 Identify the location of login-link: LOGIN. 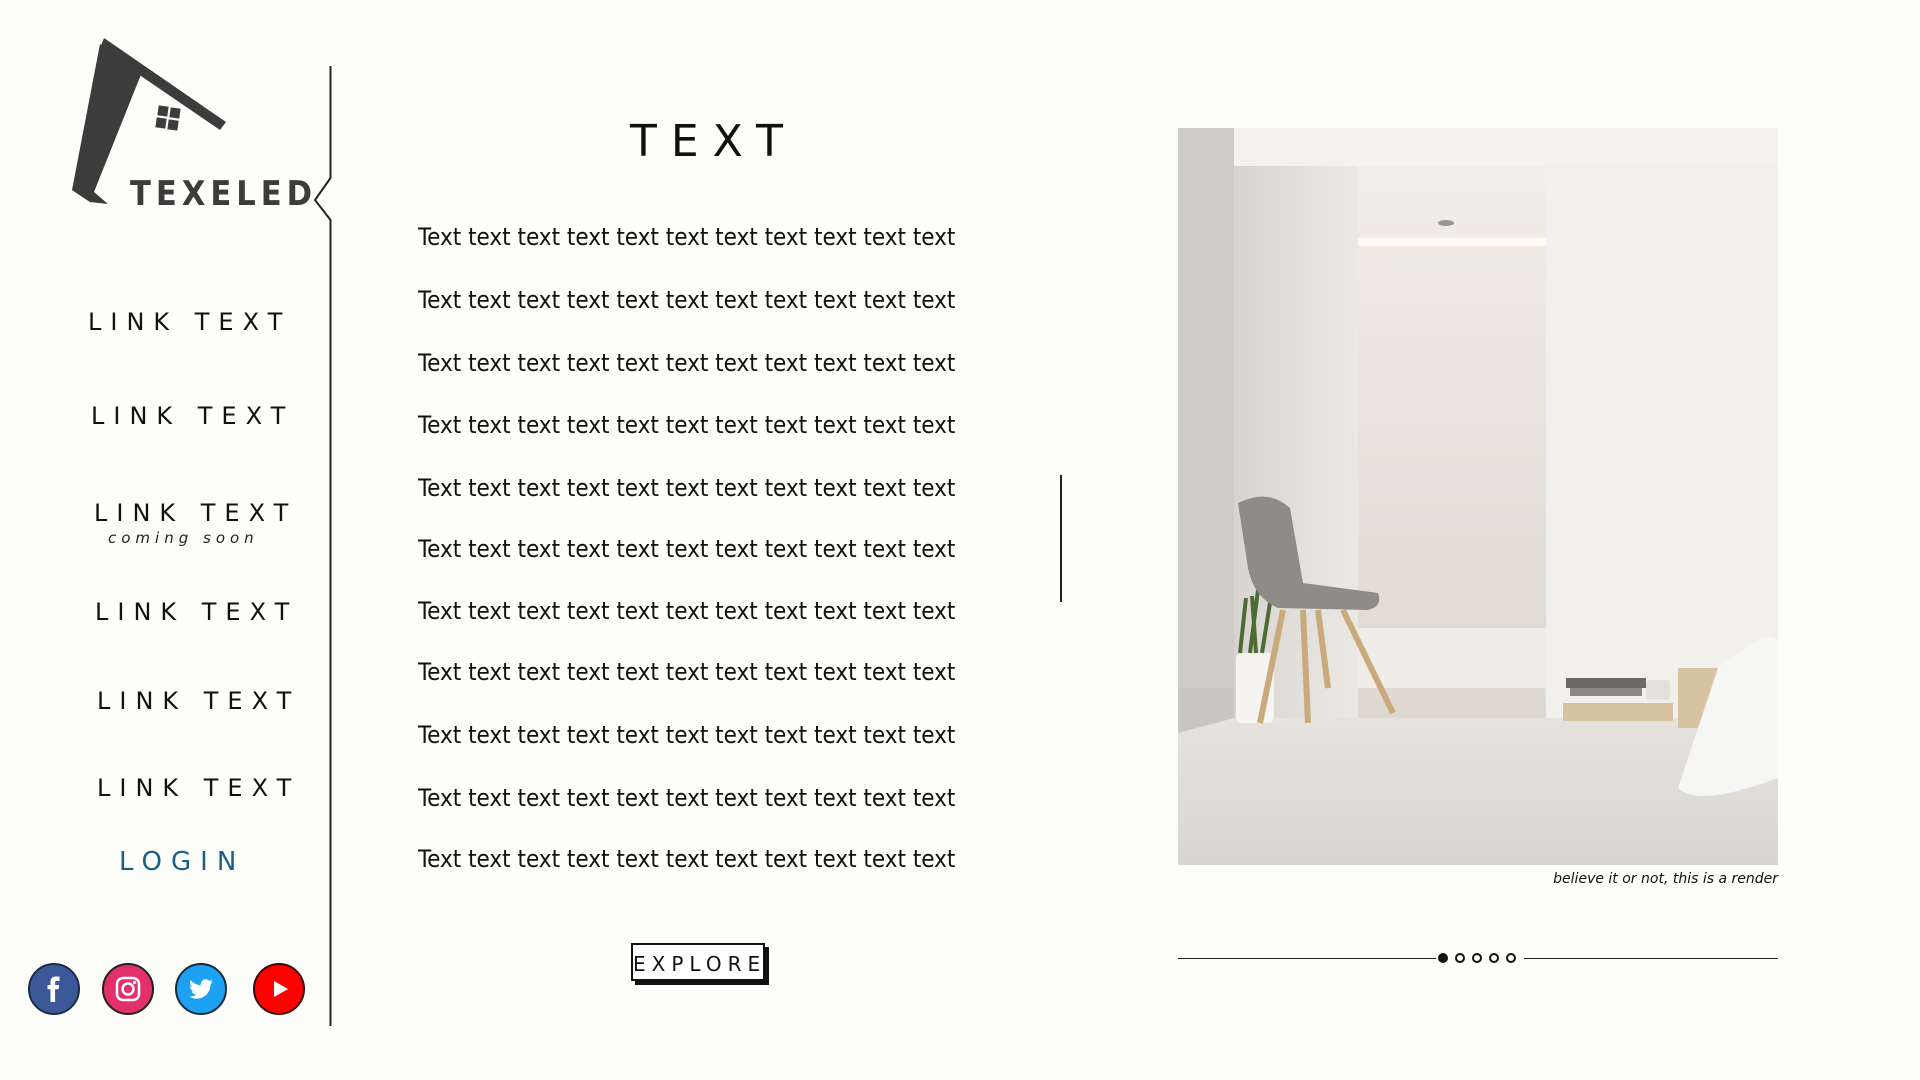
(182, 862).